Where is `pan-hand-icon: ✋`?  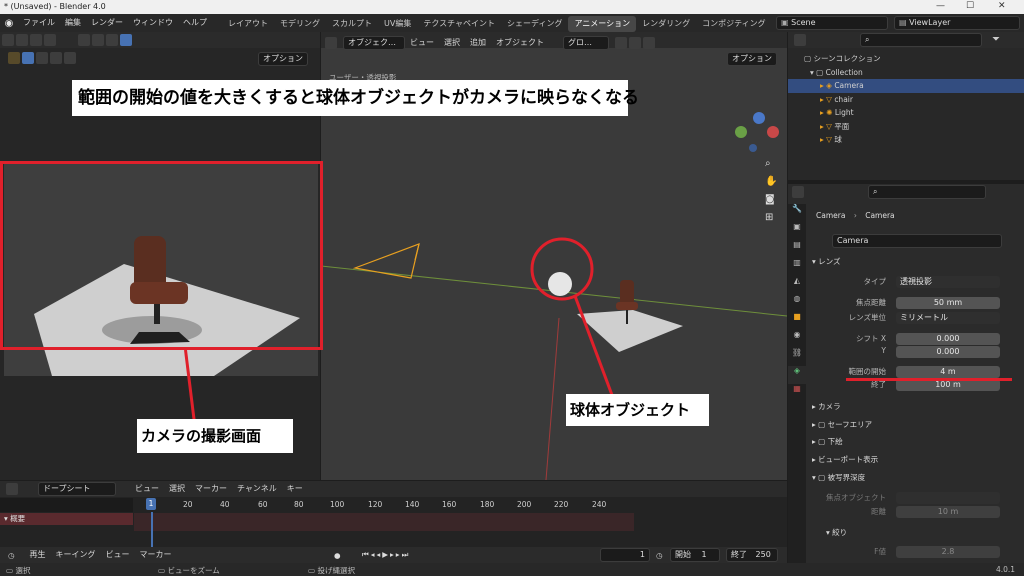 pan-hand-icon: ✋ is located at coordinates (773, 185).